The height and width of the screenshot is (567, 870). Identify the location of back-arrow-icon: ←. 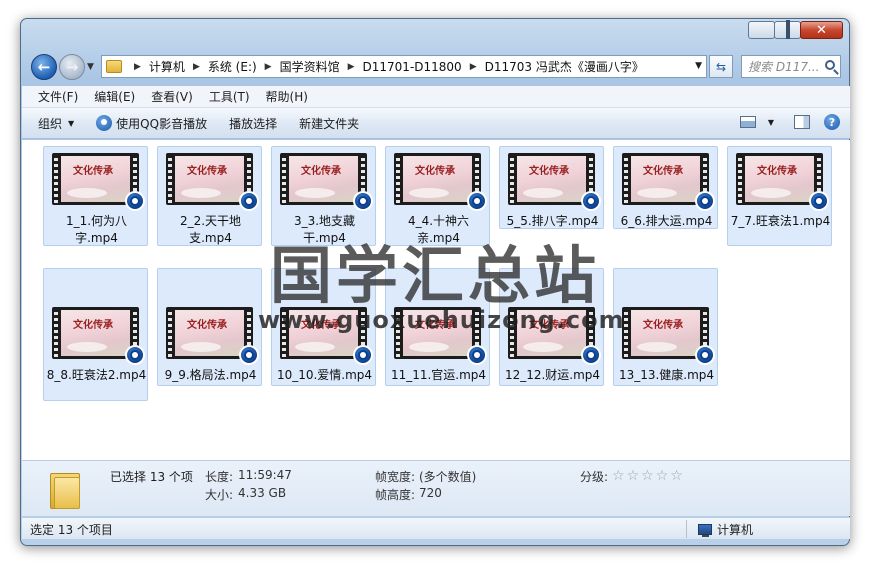
(44, 67).